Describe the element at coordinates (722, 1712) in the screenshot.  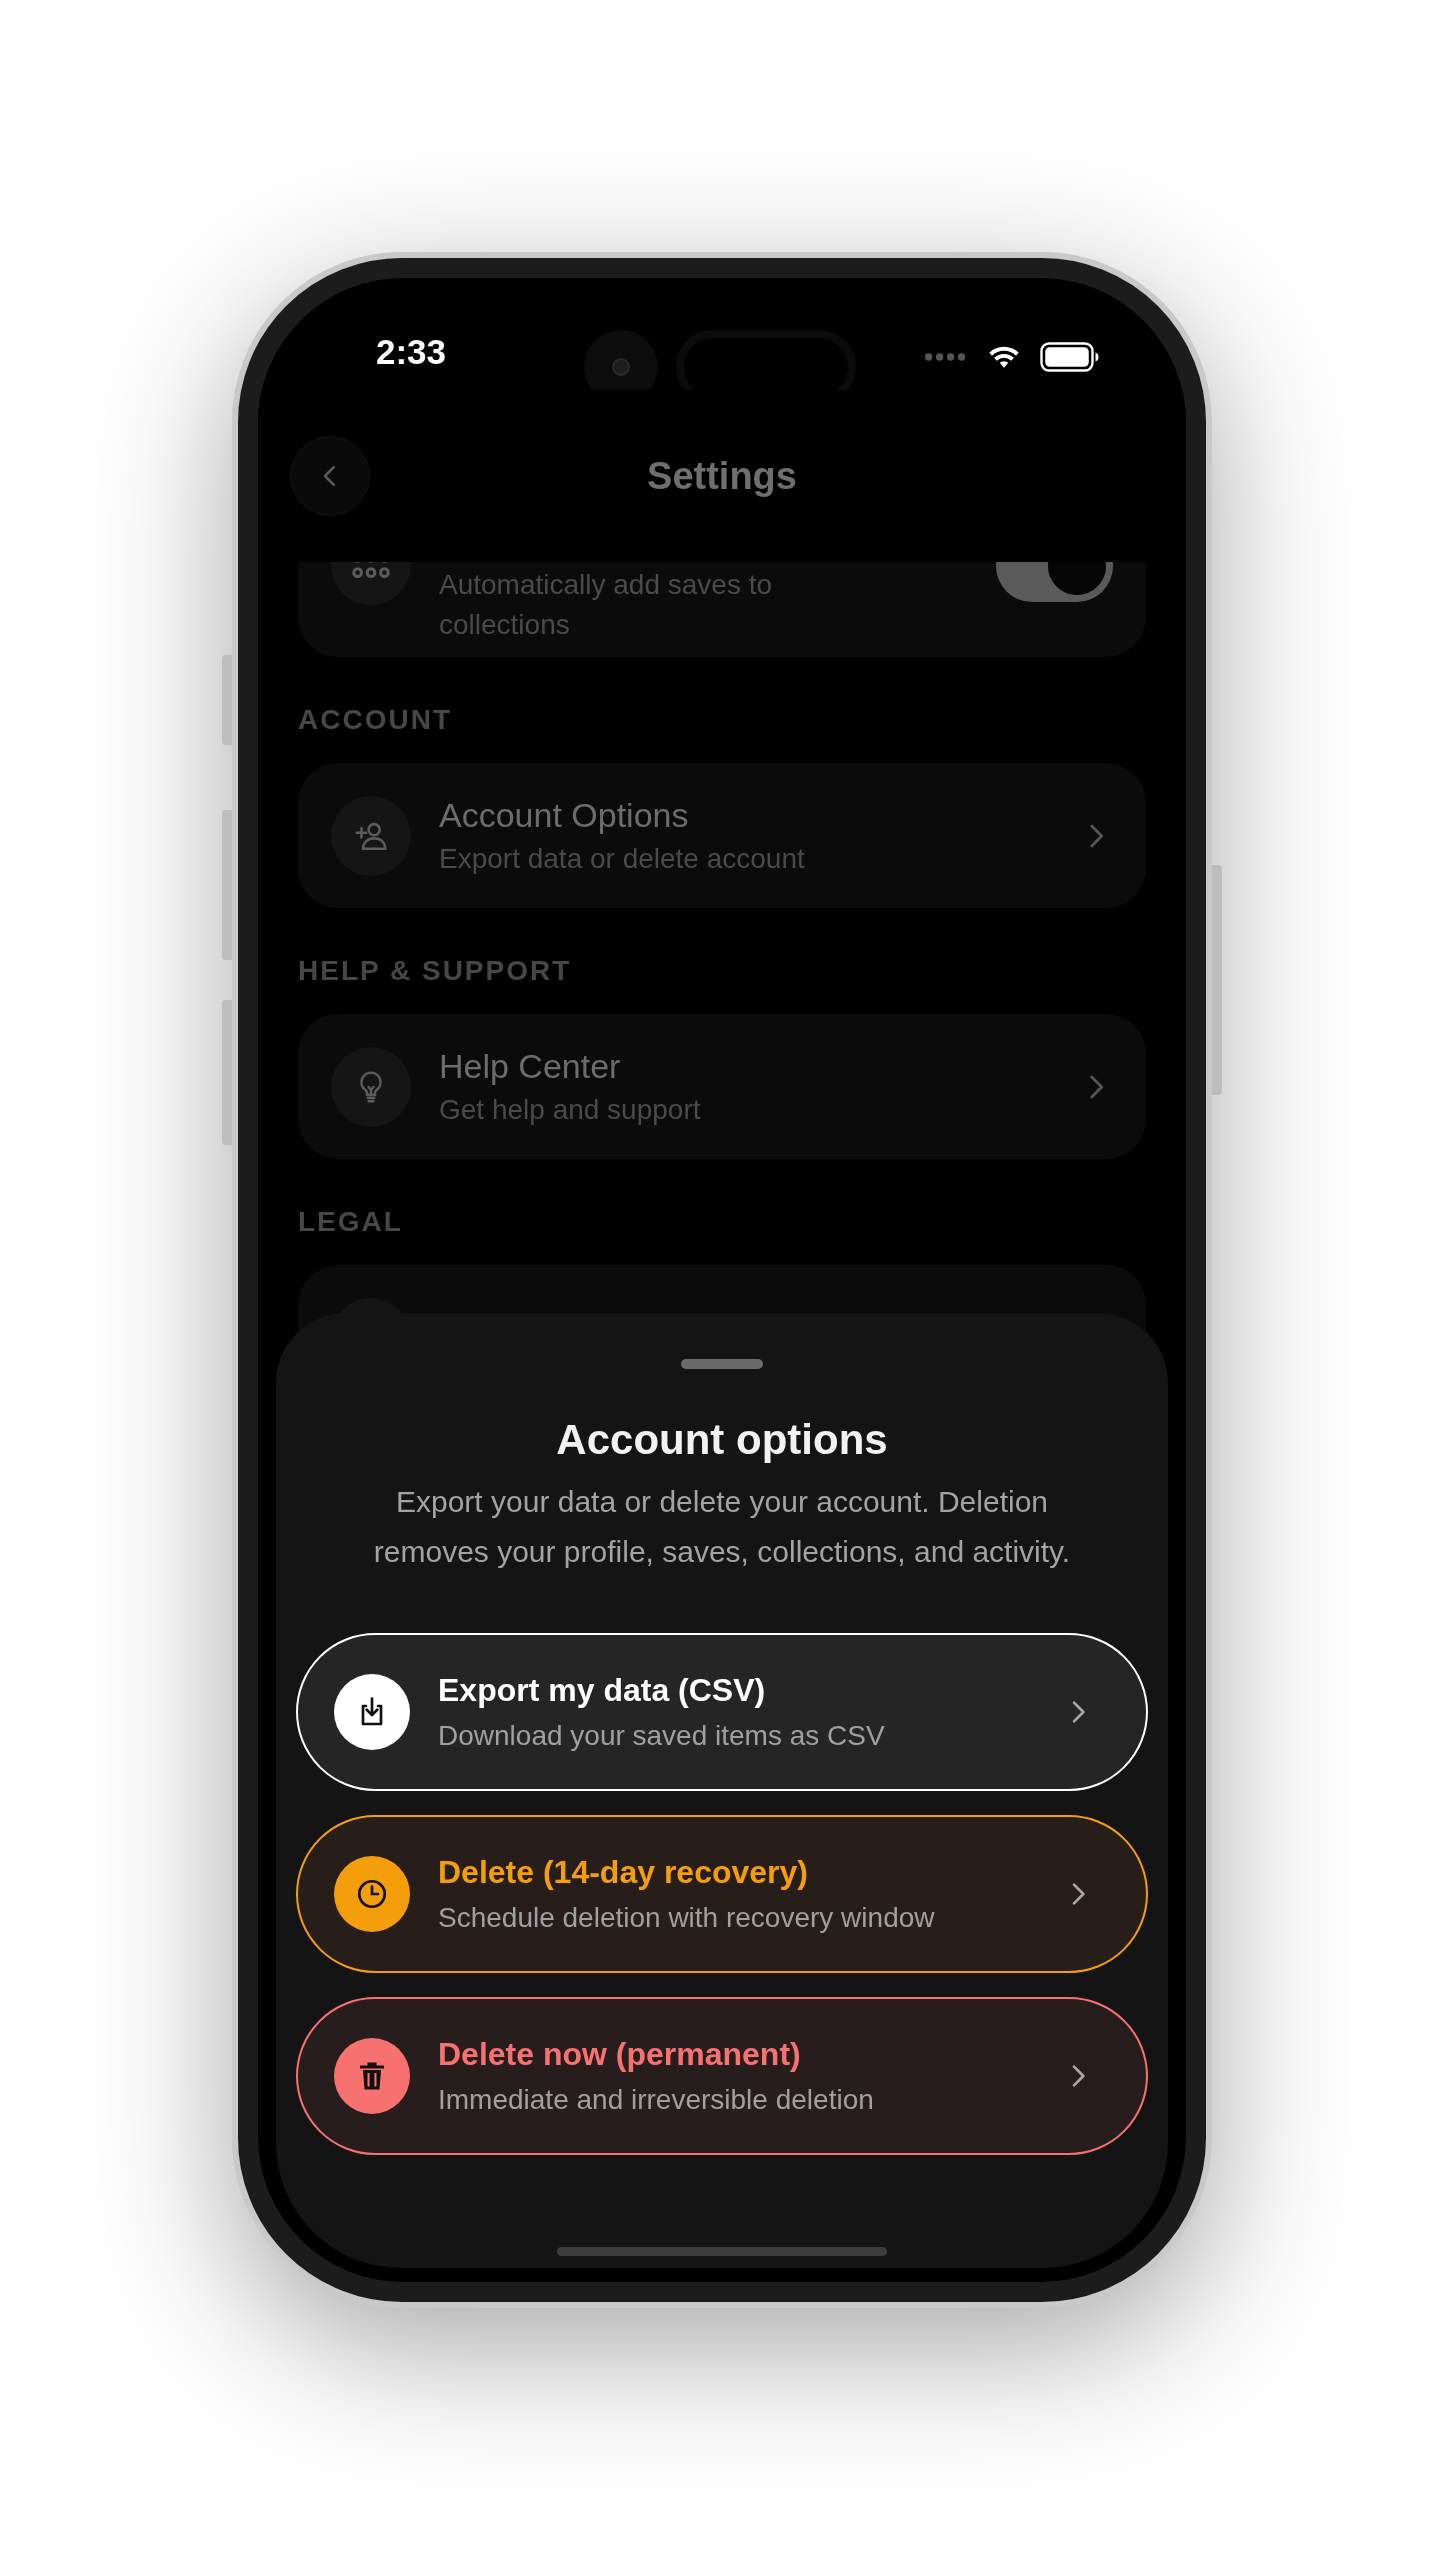
I see `option-button: Export my data (CSV) Download your saved items as CSV` at that location.